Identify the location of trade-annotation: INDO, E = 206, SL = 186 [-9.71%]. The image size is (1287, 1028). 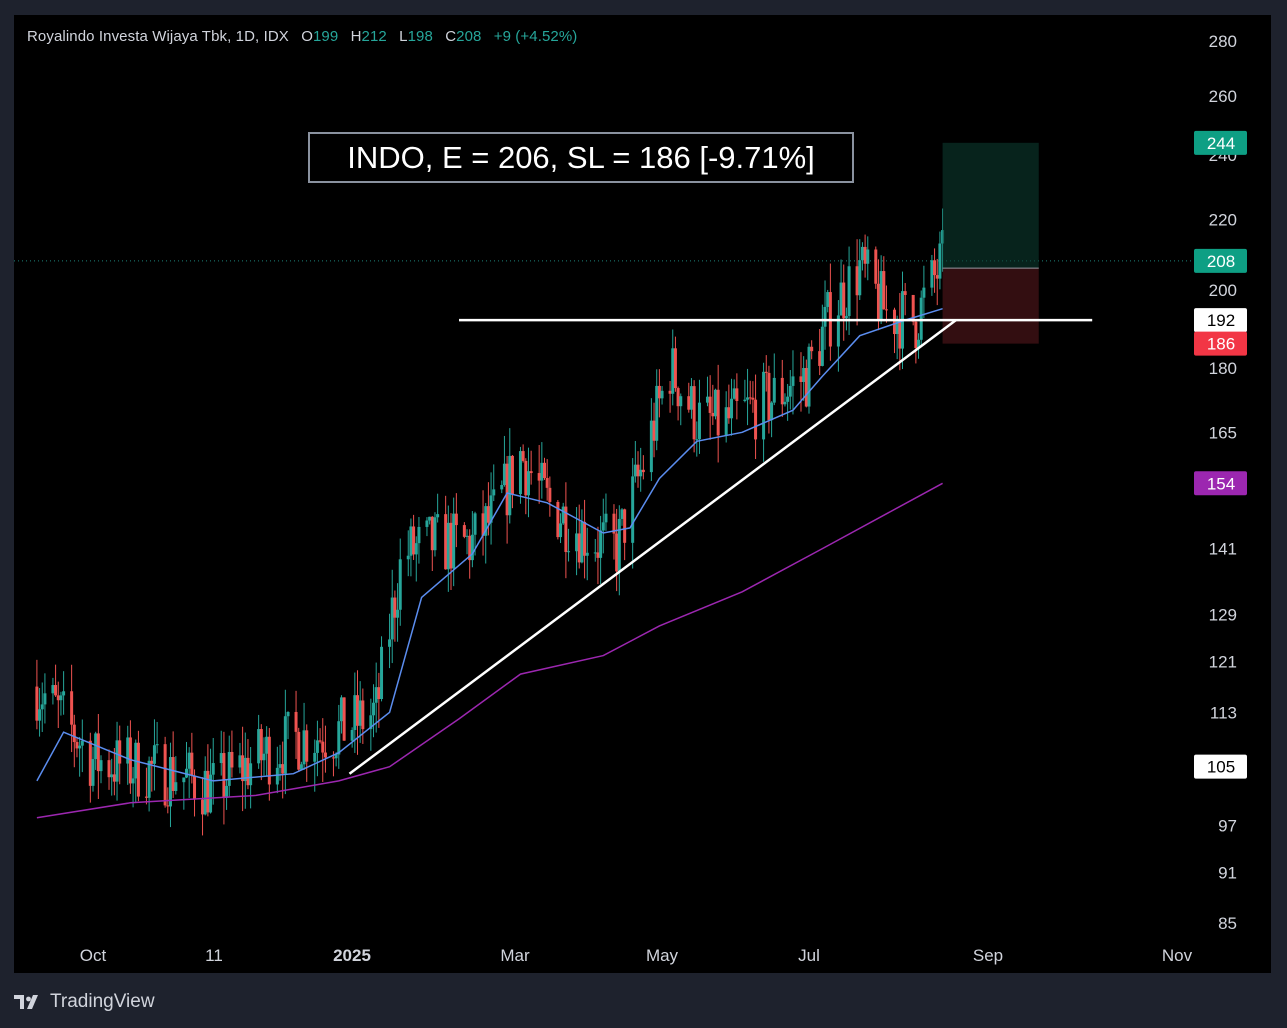
(581, 157).